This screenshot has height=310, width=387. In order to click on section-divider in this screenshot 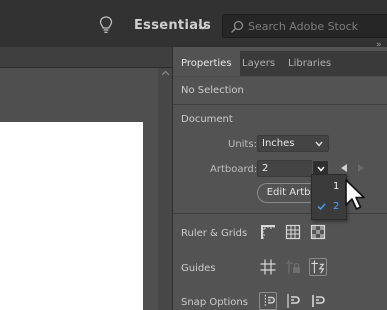, I will do `click(280, 104)`.